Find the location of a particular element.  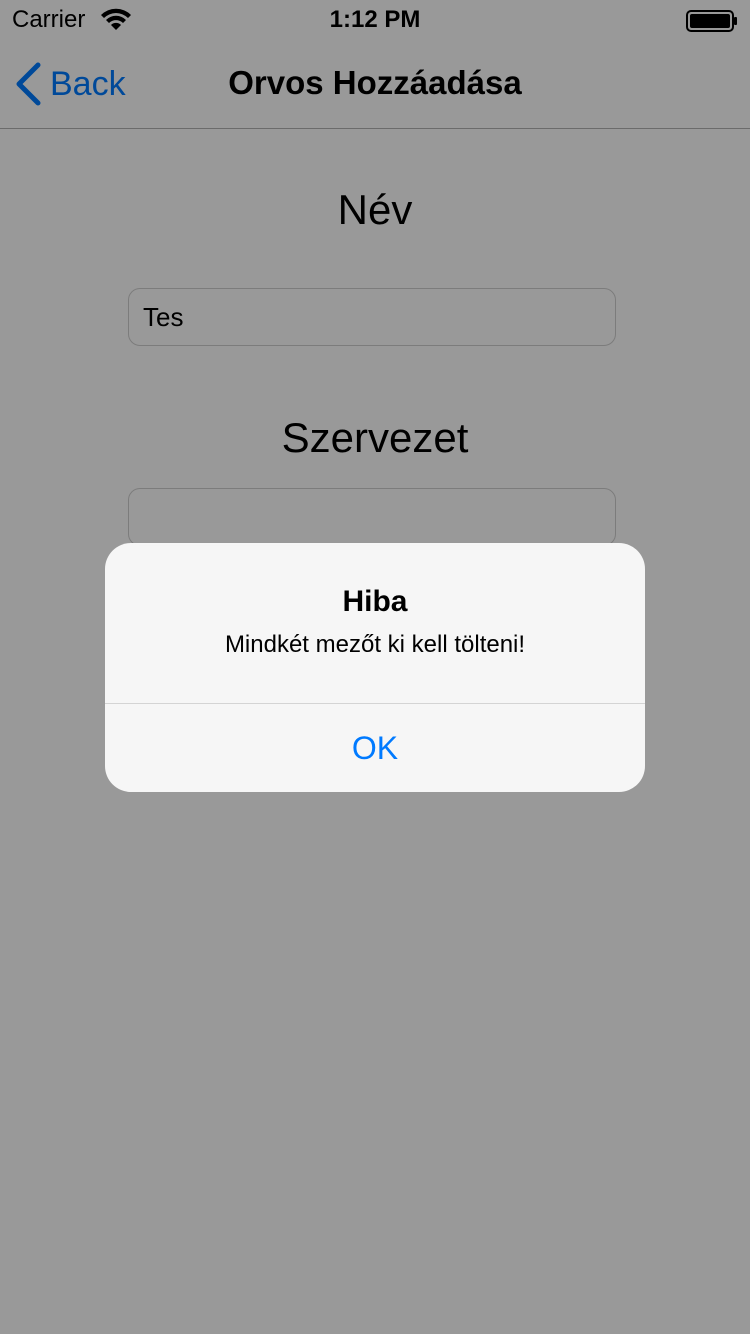

alert-ok-button: OK is located at coordinates (375, 748).